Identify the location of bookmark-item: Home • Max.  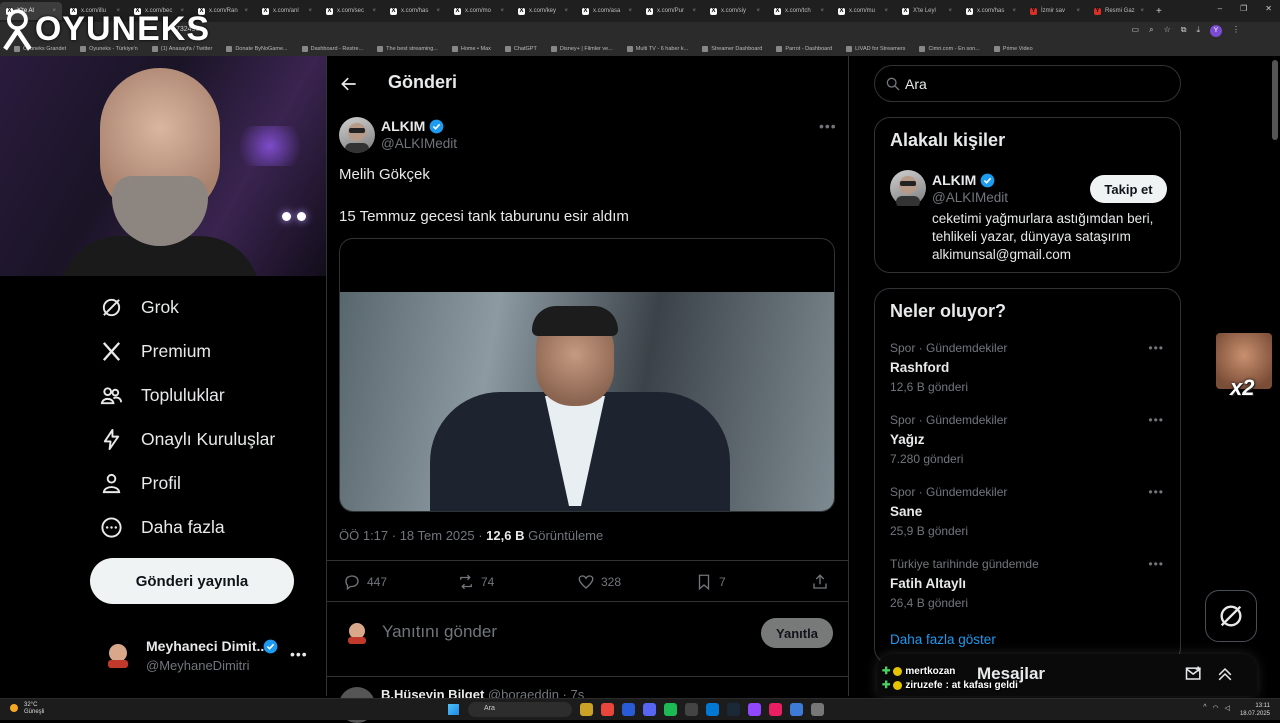
(471, 49).